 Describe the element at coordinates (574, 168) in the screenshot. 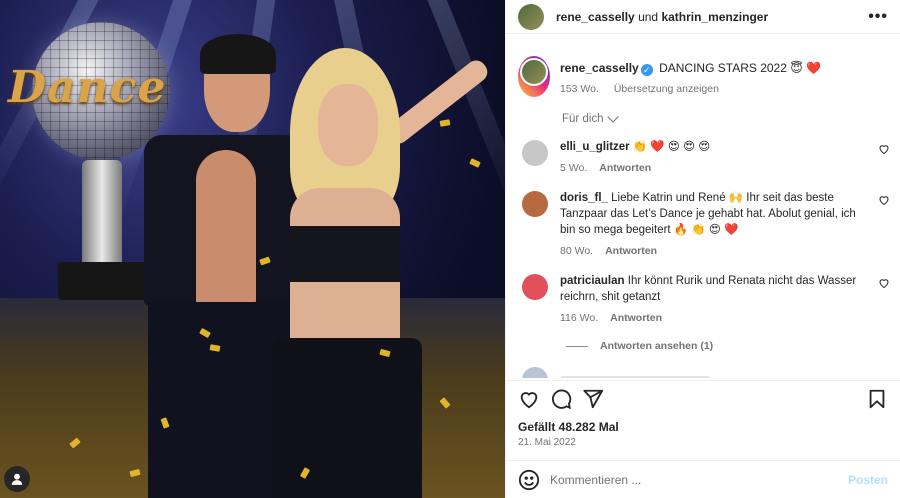

I see `comment-time: 5 Wo.` at that location.